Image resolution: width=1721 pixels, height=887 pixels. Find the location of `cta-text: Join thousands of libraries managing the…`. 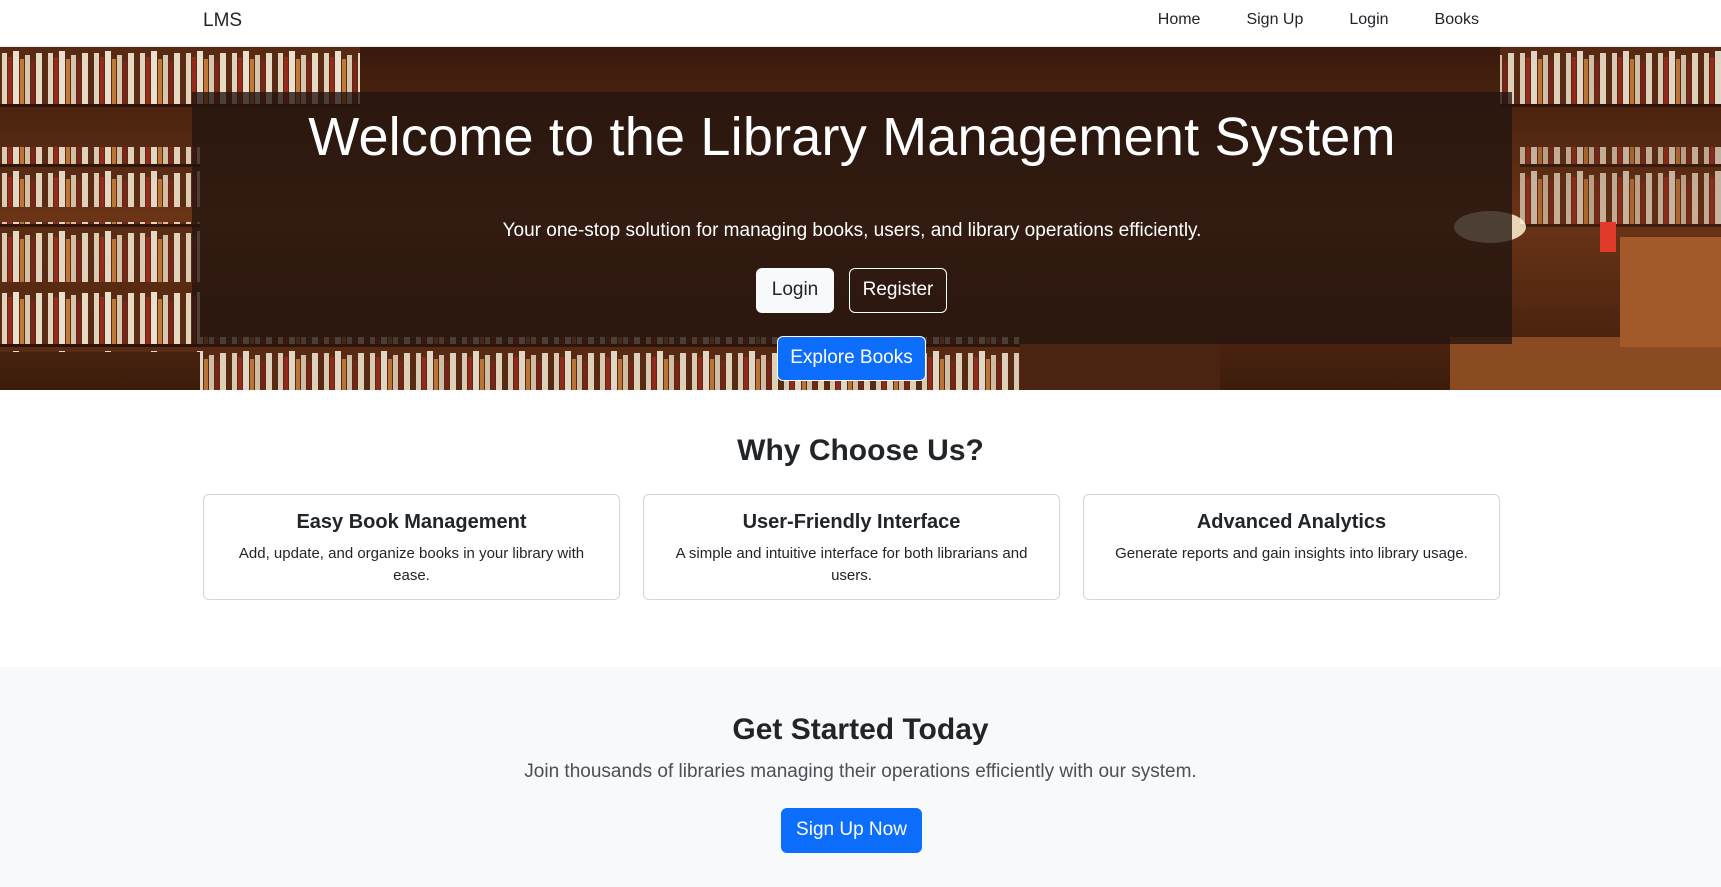

cta-text: Join thousands of libraries managing the… is located at coordinates (860, 771).